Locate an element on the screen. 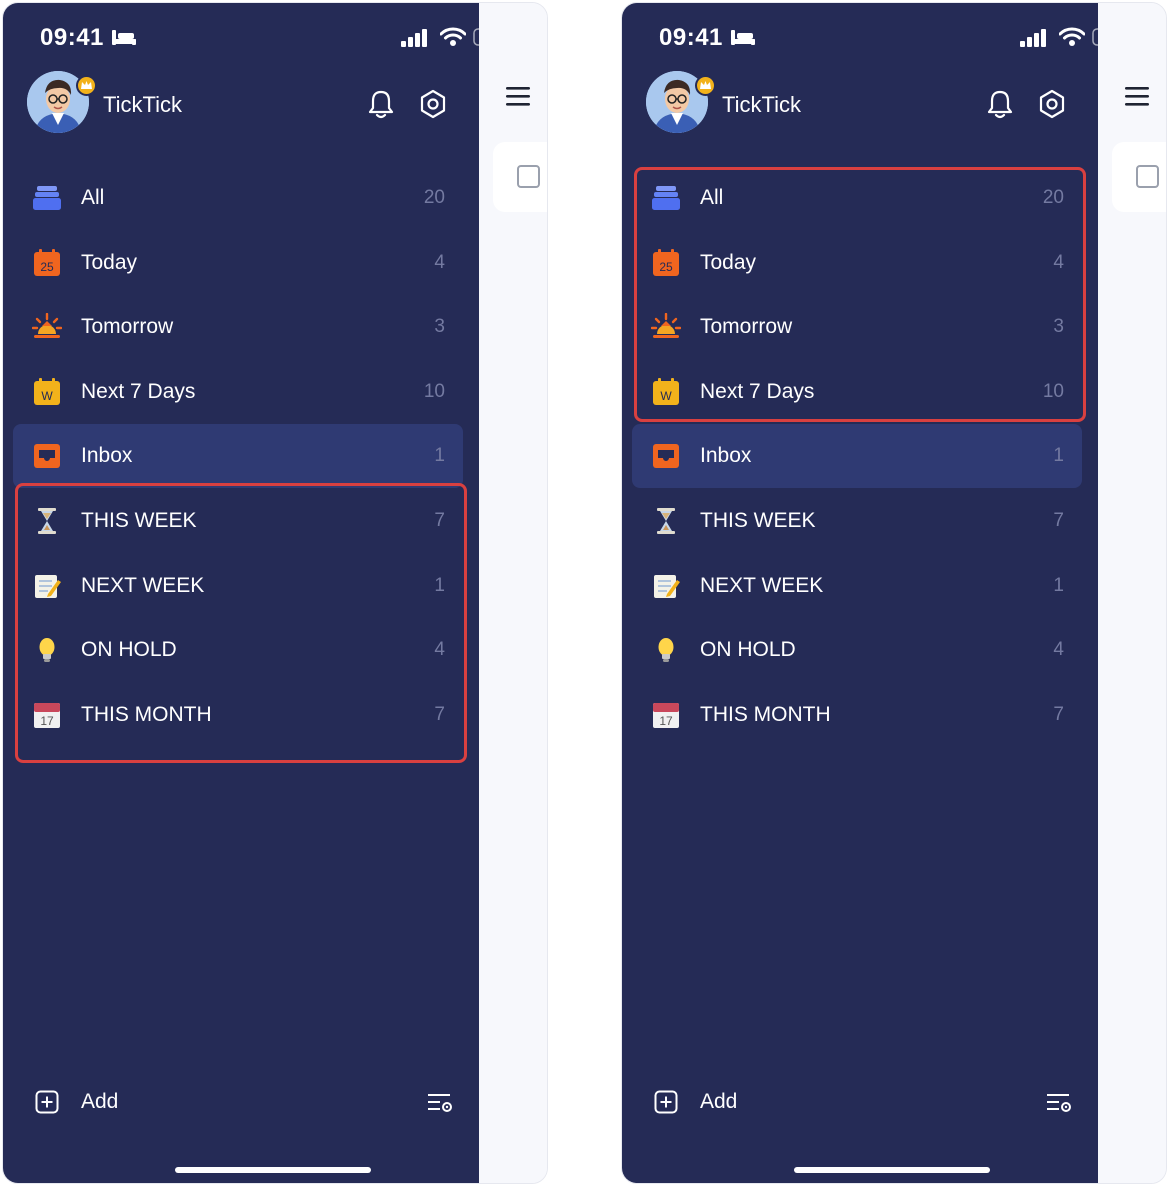 The width and height of the screenshot is (1168, 1186). nav-item-label: THIS MONTH is located at coordinates (765, 714).